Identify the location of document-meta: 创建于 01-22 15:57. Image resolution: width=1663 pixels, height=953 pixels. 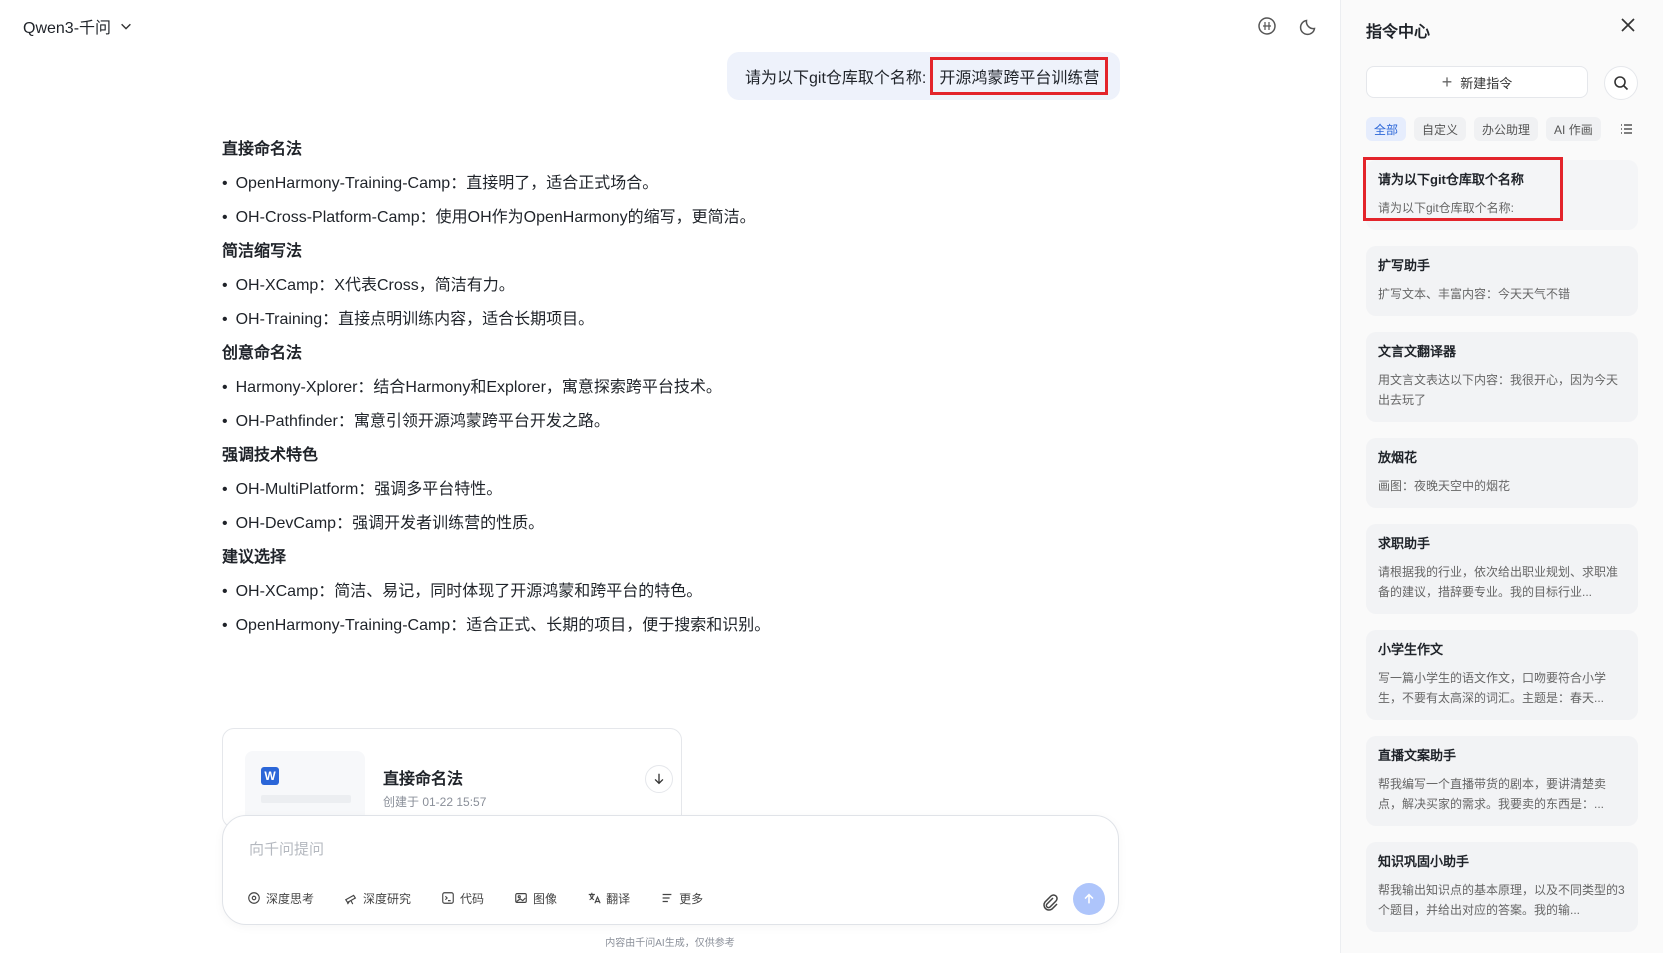
(435, 802).